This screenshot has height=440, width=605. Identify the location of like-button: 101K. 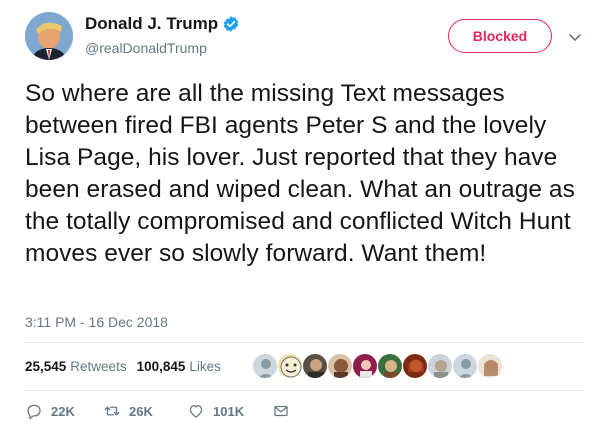
(215, 411).